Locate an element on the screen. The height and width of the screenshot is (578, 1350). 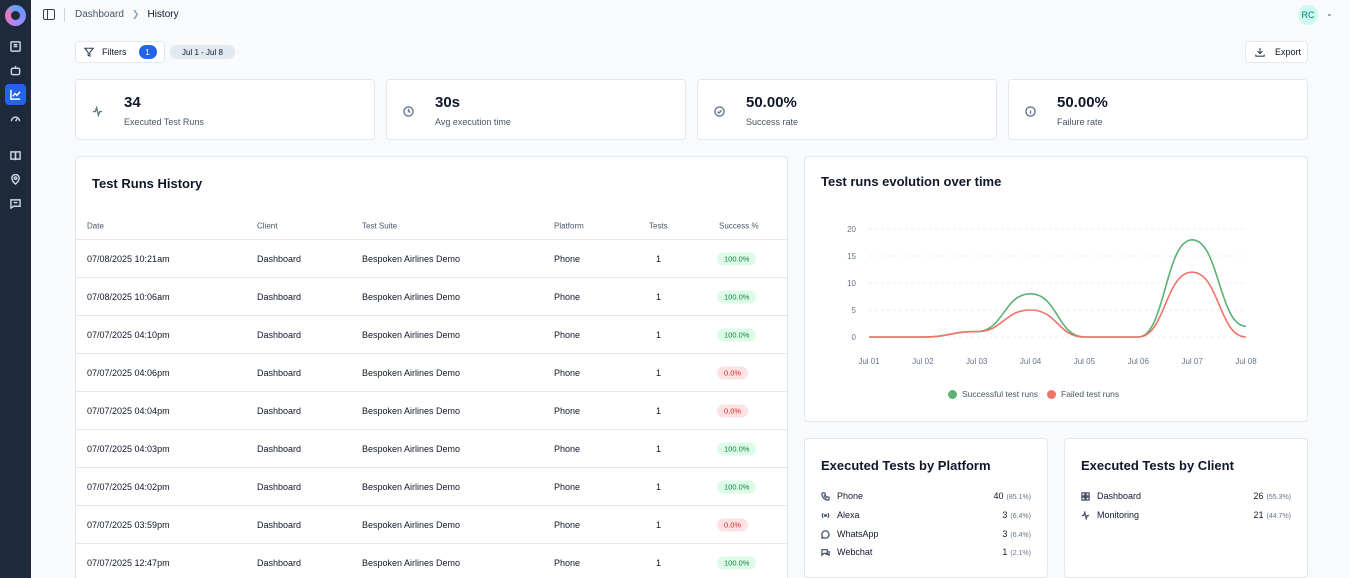
client-count: 26 (55.3%) is located at coordinates (1272, 496).